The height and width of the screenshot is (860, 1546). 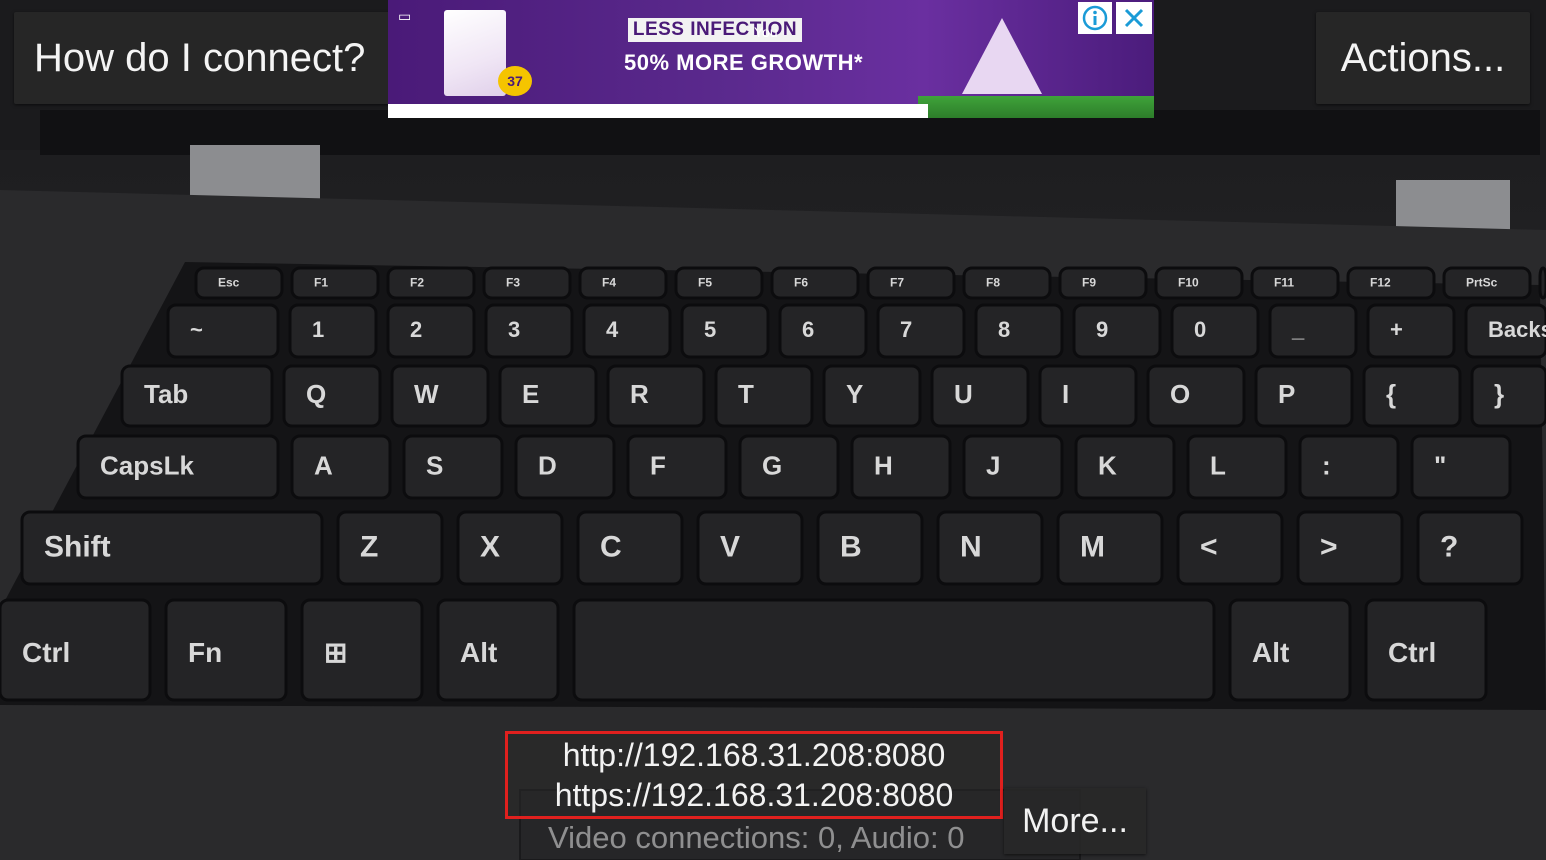 I want to click on http-url: http://192.168.31.208:8080, so click(x=754, y=755).